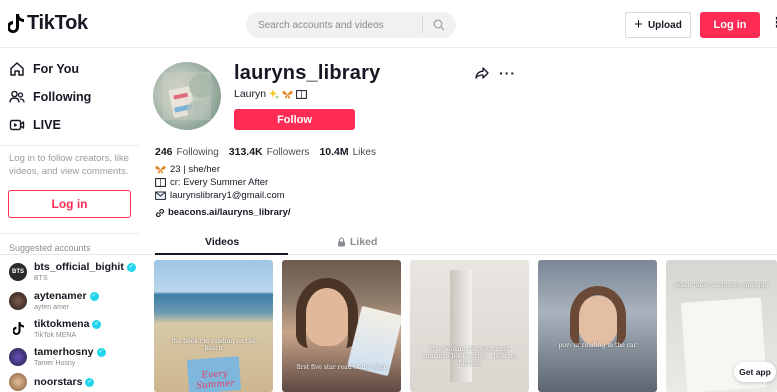 The image size is (777, 392). I want to click on account-username: noorstars, so click(58, 381).